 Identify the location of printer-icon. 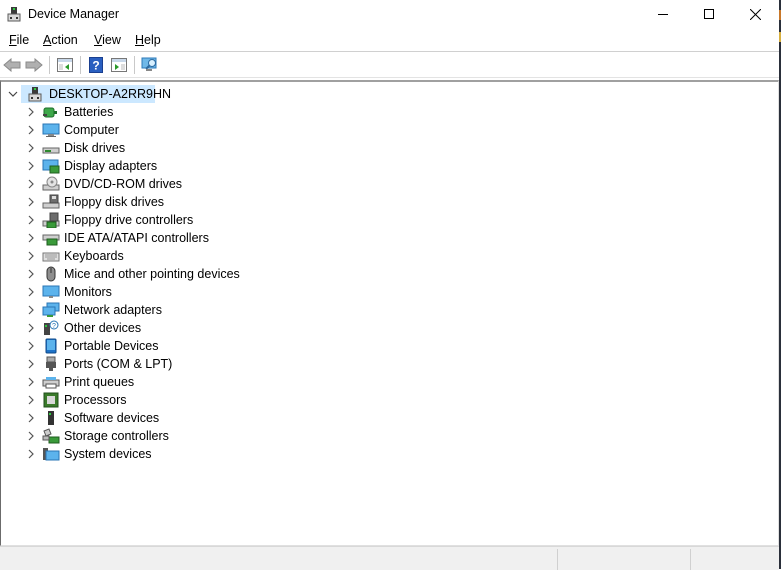
(51, 382).